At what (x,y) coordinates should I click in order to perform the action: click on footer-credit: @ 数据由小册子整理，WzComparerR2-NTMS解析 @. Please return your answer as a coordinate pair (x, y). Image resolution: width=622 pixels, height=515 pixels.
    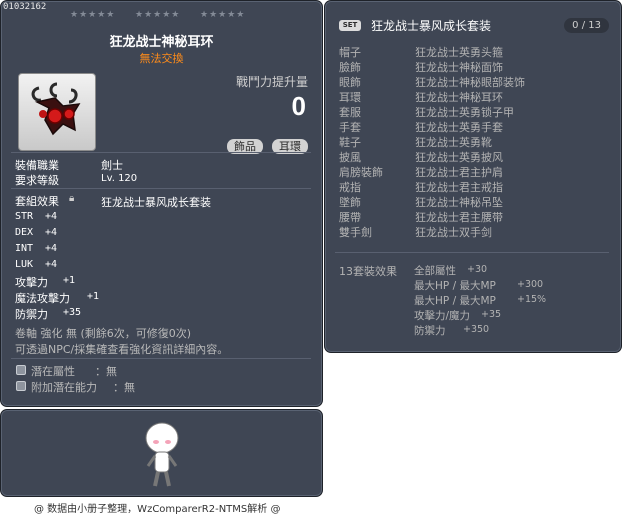
    Looking at the image, I should click on (157, 509).